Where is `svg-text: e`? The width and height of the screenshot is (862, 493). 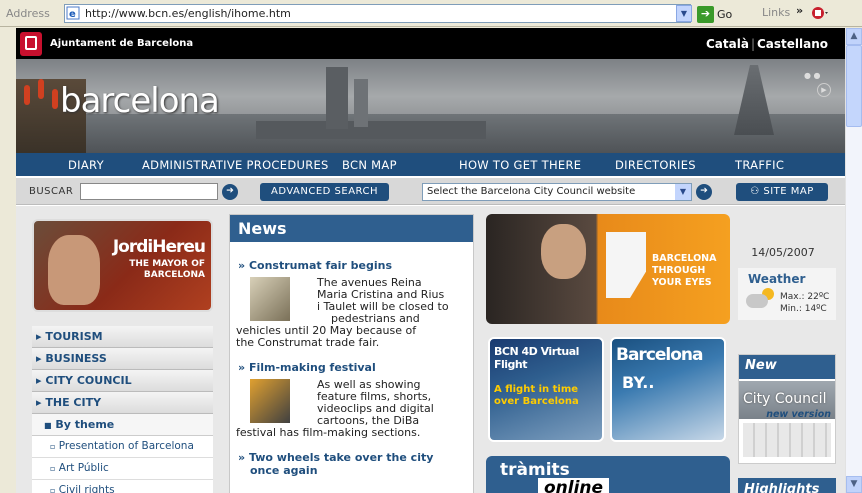 svg-text: e is located at coordinates (72, 14).